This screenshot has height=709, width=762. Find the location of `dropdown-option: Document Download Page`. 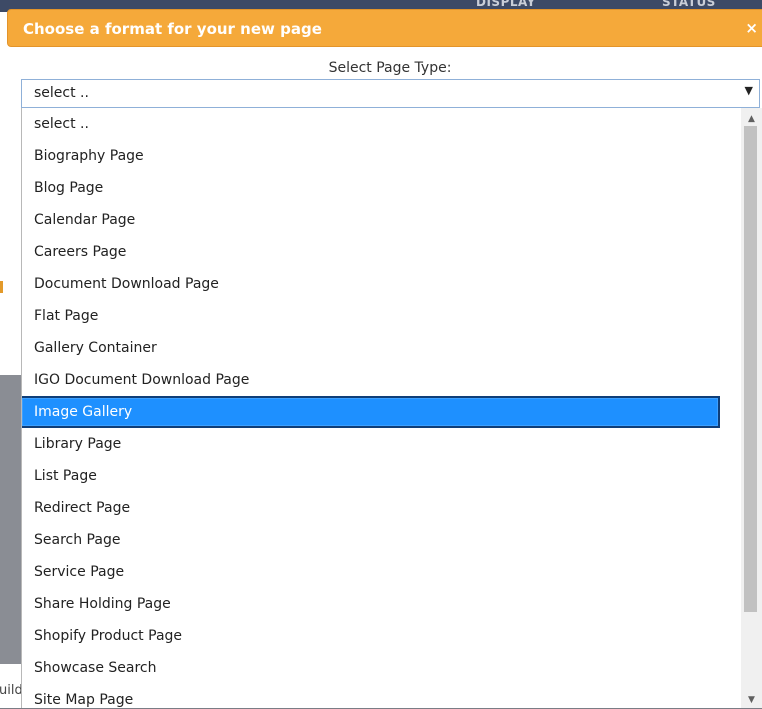

dropdown-option: Document Download Page is located at coordinates (382, 284).